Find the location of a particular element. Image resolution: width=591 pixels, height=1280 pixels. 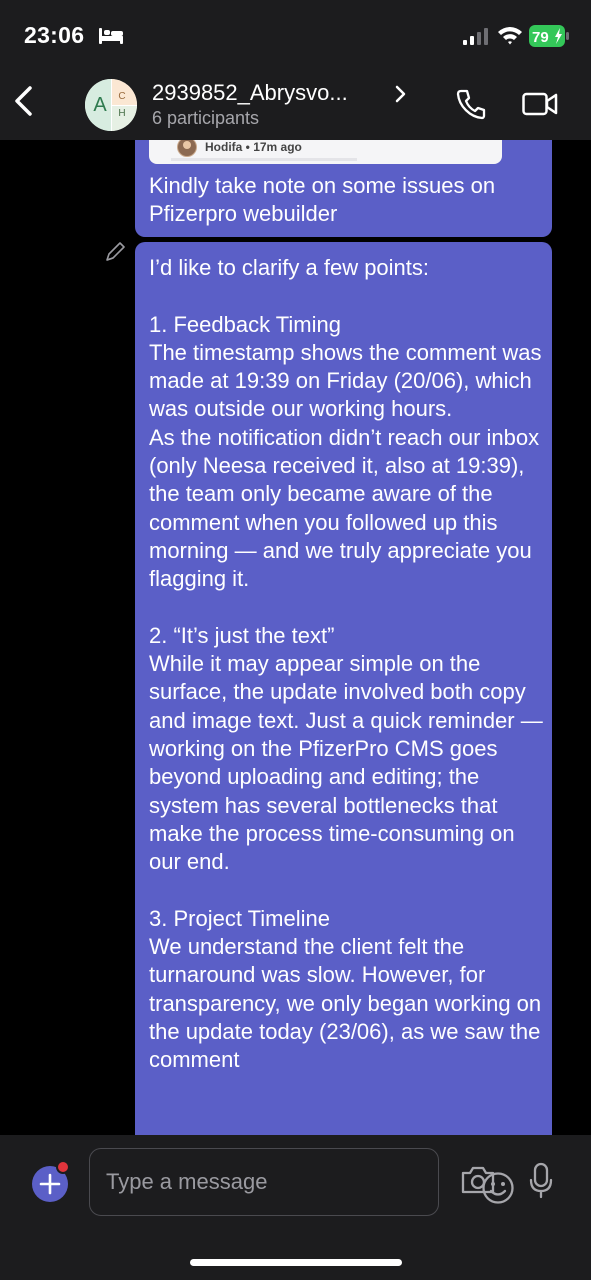

compose-bar: Type a message is located at coordinates (295, 1207).